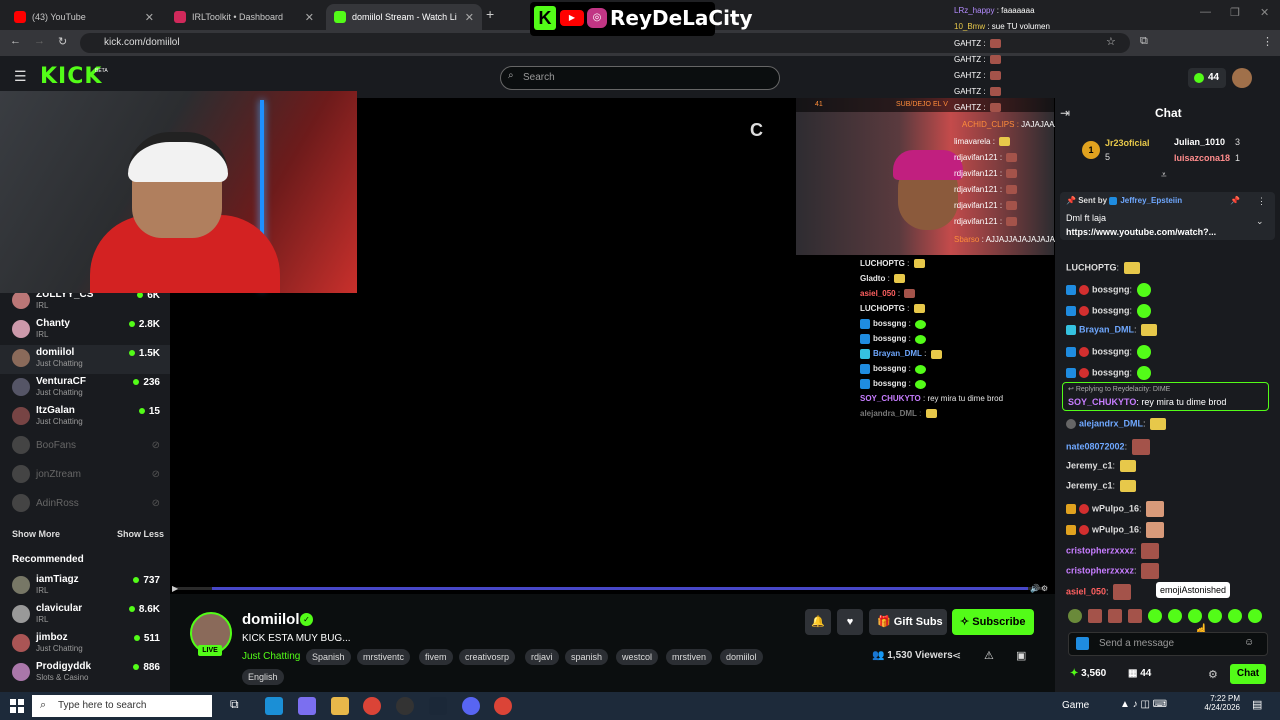  What do you see at coordinates (1139, 673) in the screenshot?
I see `kicks-balance: ▦ 44` at bounding box center [1139, 673].